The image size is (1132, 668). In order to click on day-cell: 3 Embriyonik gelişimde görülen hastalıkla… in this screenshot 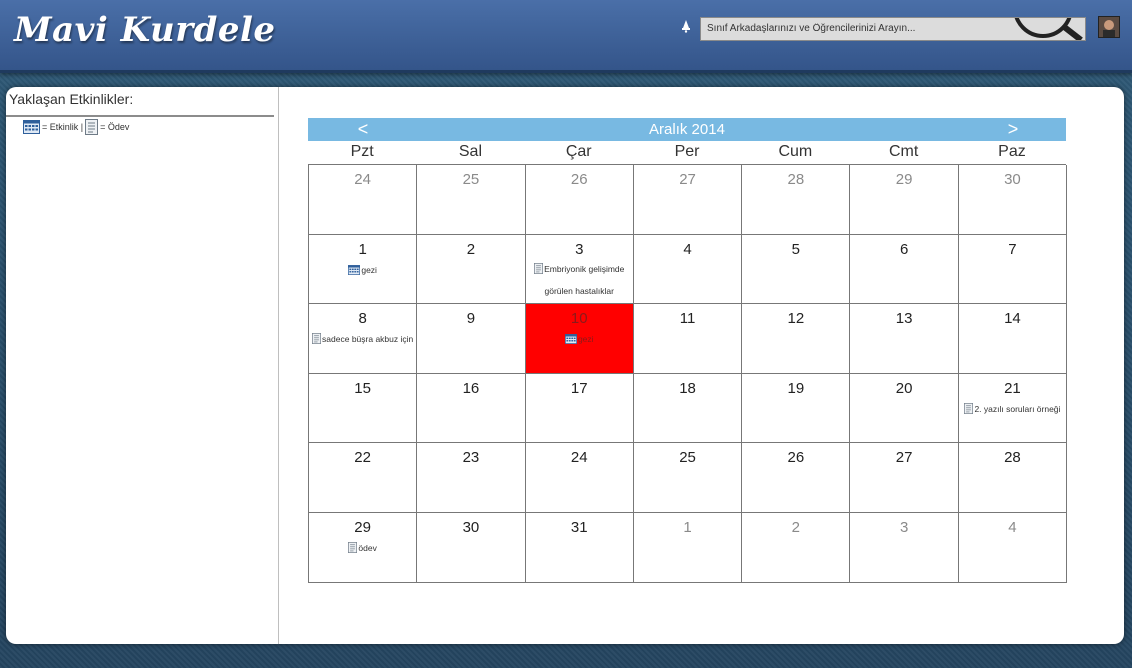, I will do `click(579, 269)`.